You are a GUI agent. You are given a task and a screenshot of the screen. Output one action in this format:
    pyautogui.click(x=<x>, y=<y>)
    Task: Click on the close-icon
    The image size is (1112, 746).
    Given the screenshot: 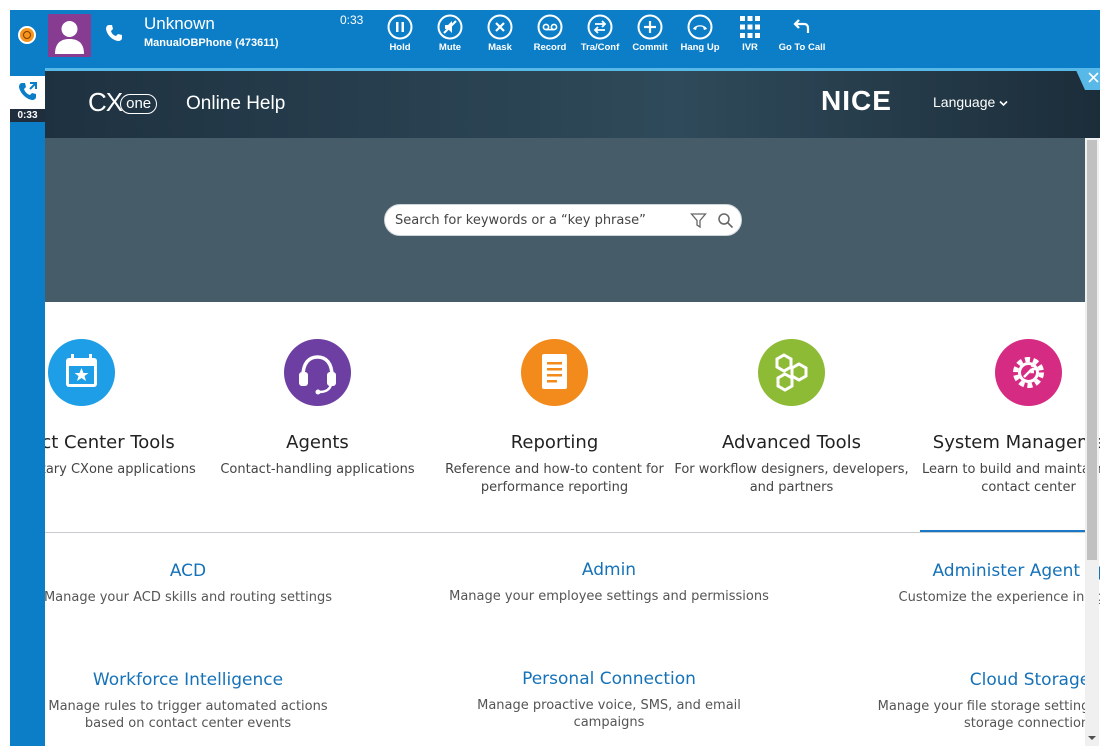 What is the action you would take?
    pyautogui.click(x=1087, y=79)
    